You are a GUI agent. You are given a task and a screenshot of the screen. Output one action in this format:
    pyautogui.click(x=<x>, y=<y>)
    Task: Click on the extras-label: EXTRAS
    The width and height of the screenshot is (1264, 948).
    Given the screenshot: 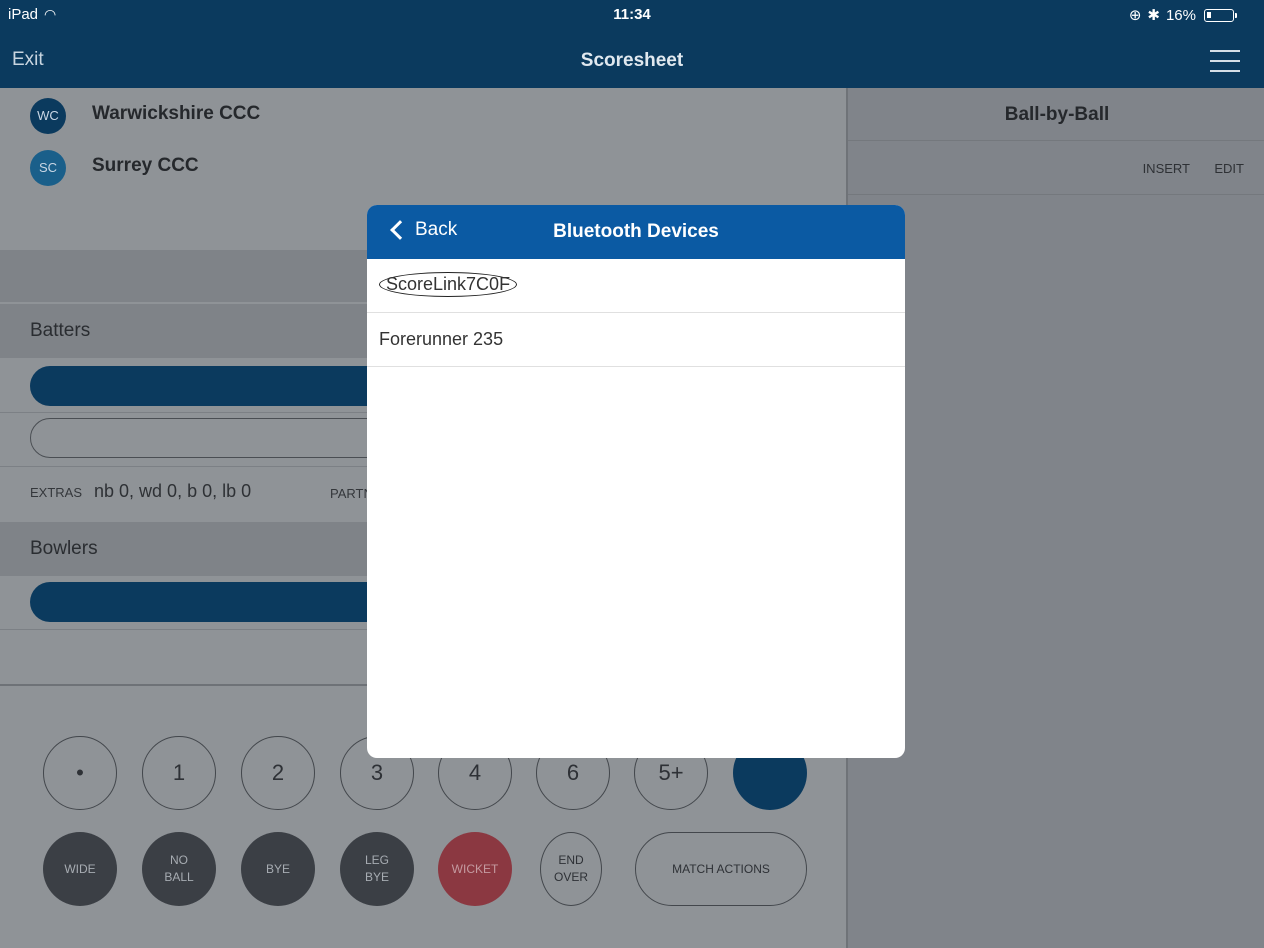 What is the action you would take?
    pyautogui.click(x=56, y=492)
    